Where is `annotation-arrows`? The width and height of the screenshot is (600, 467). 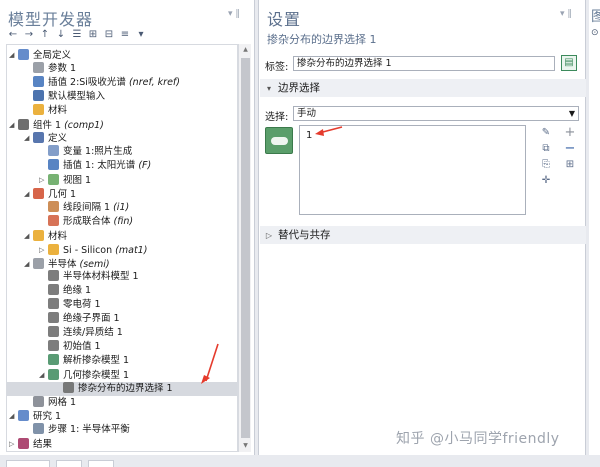 annotation-arrows is located at coordinates (272, 255).